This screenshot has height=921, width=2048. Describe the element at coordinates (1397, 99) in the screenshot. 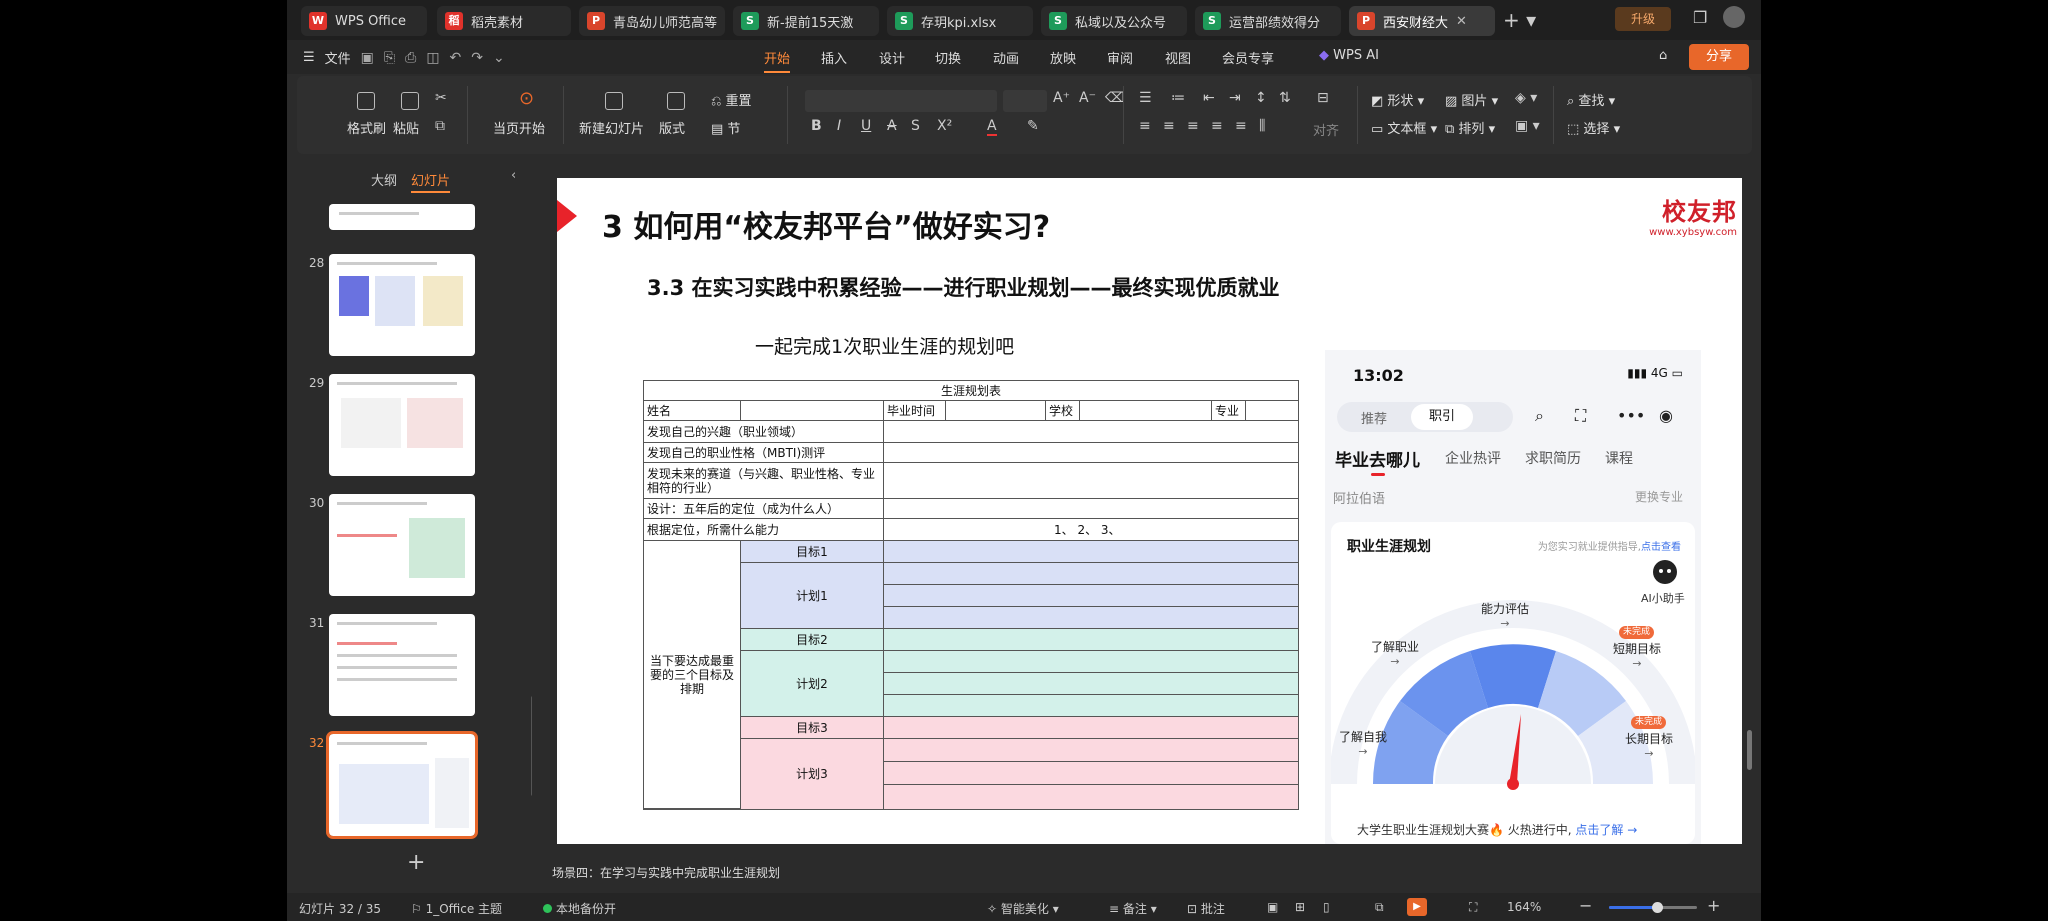

I see `shape-button: ◩ 形状 ▾` at that location.